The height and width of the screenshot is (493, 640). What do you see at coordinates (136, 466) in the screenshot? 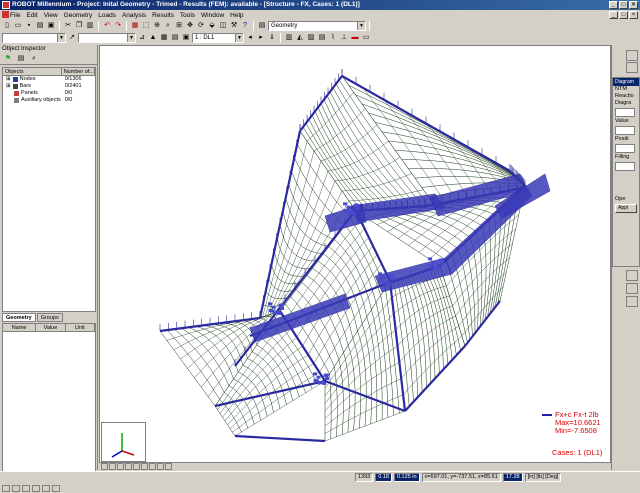
I see `zoom-in-icon` at bounding box center [136, 466].